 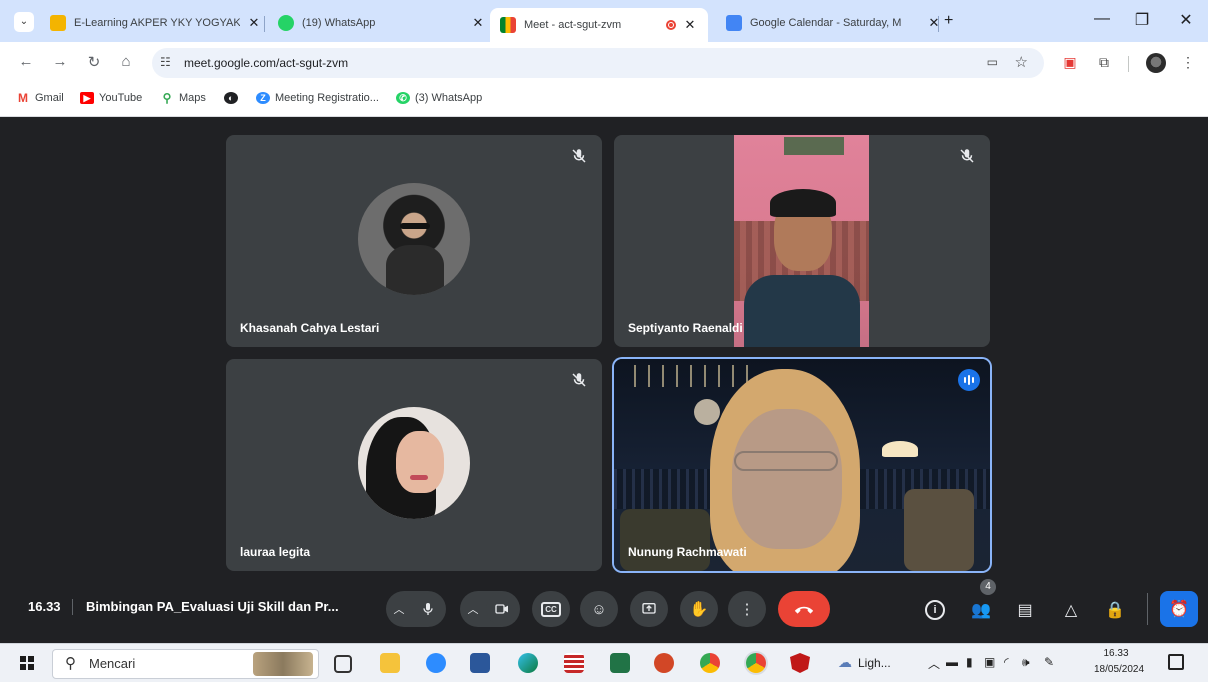 I want to click on people-icon: 👥, so click(x=981, y=610).